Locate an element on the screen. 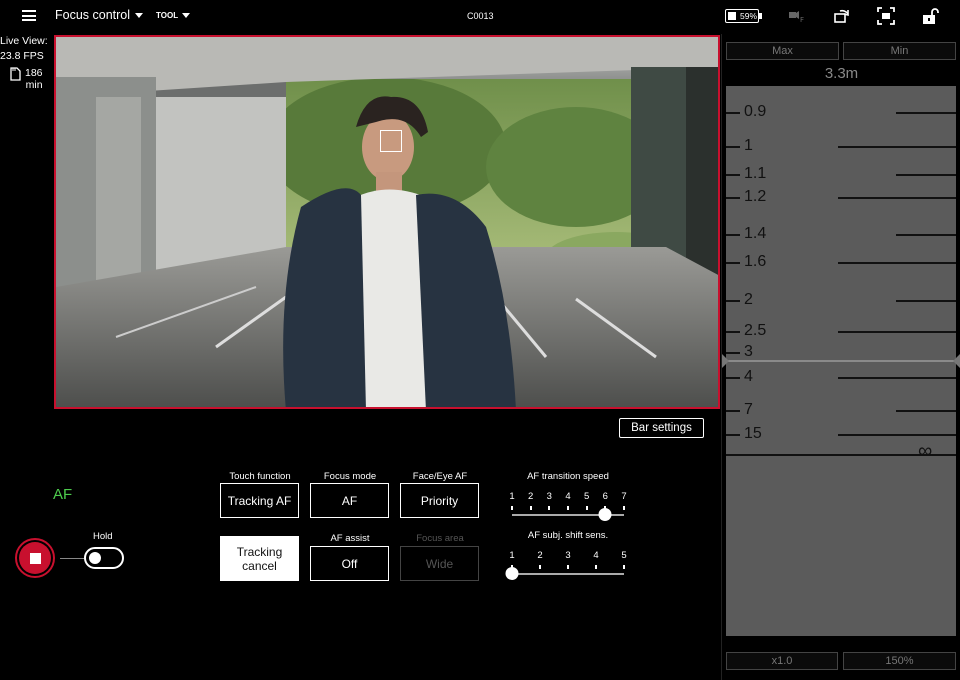  focus-scale-label: 1 is located at coordinates (748, 145).